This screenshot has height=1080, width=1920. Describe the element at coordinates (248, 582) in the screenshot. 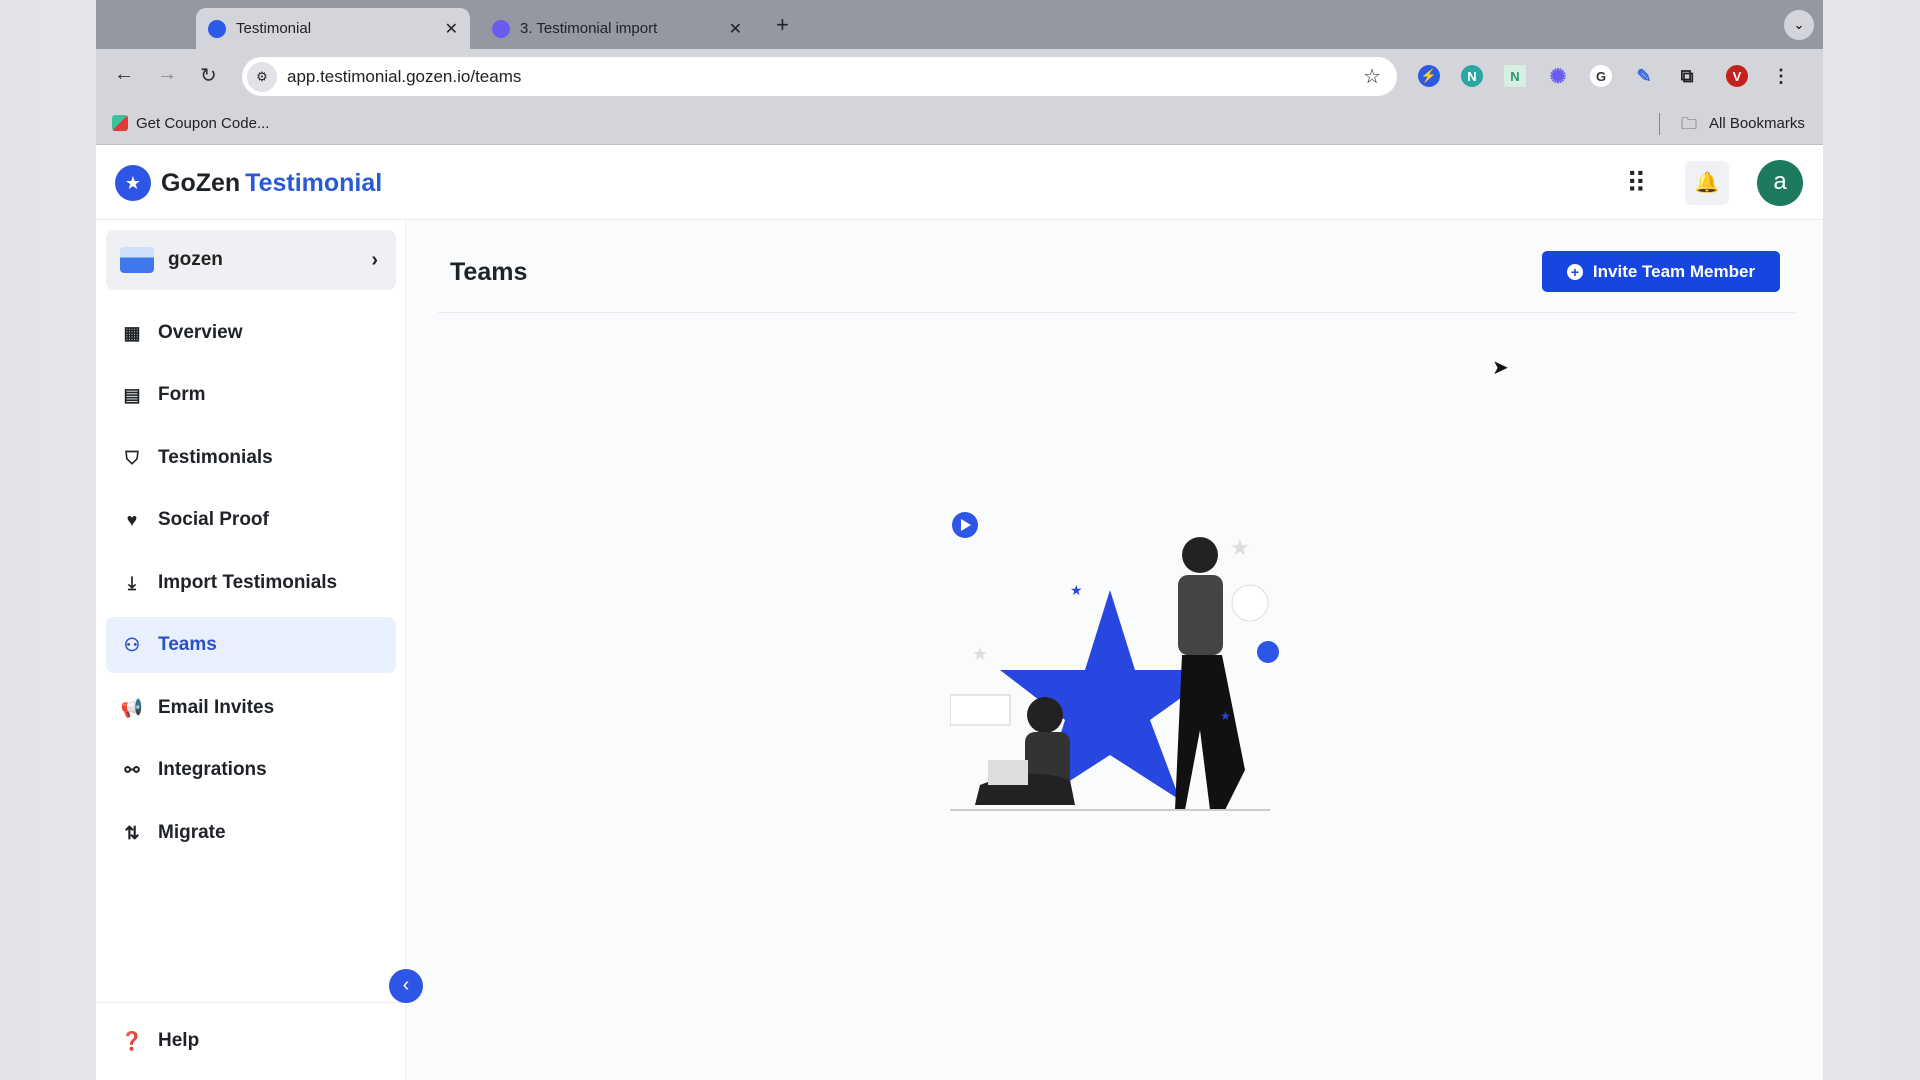

I see `sidebar-item-label: Import Testimonials` at that location.